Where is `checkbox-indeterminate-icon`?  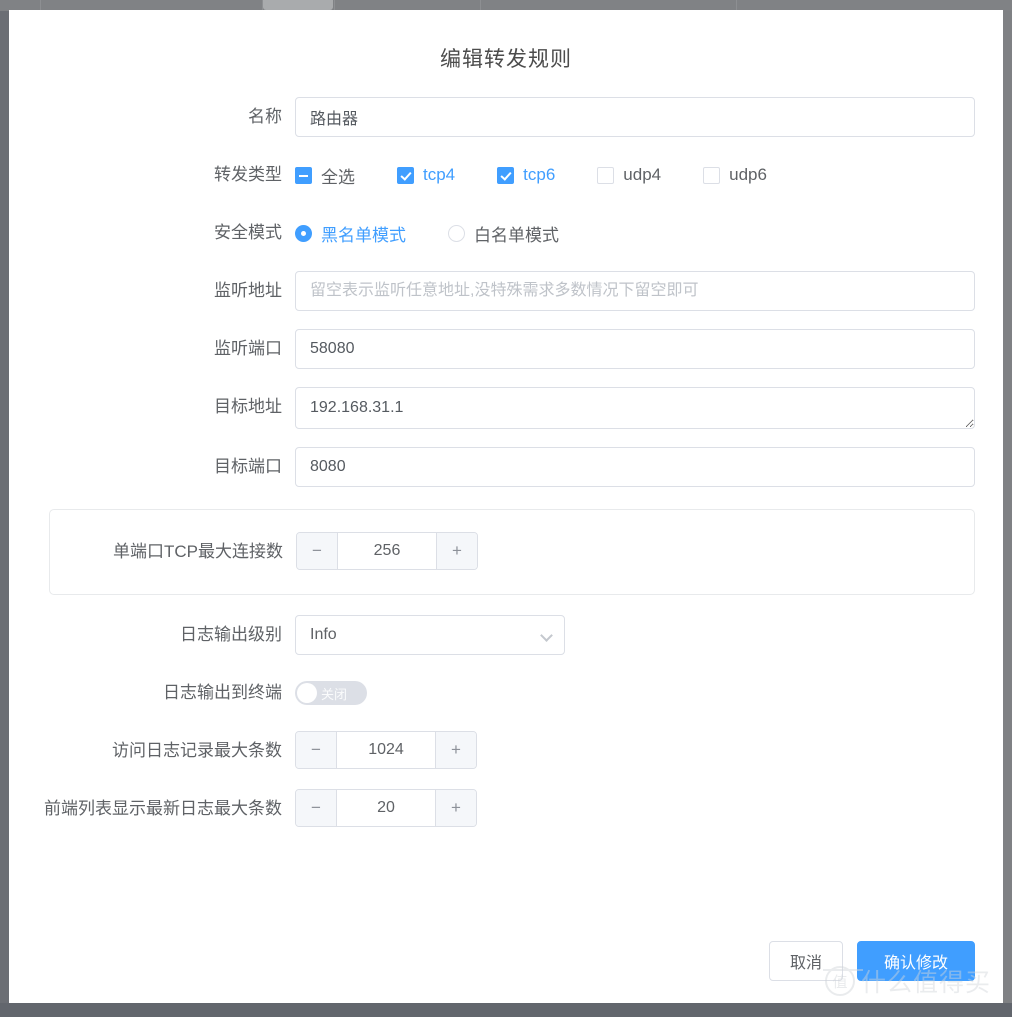
checkbox-indeterminate-icon is located at coordinates (303, 175).